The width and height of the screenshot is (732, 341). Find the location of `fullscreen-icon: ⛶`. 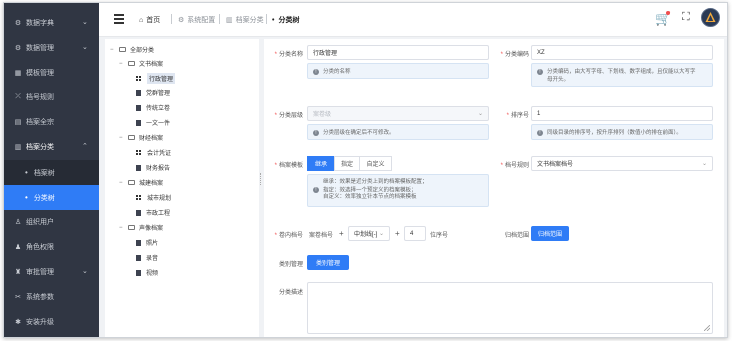

fullscreen-icon: ⛶ is located at coordinates (686, 17).